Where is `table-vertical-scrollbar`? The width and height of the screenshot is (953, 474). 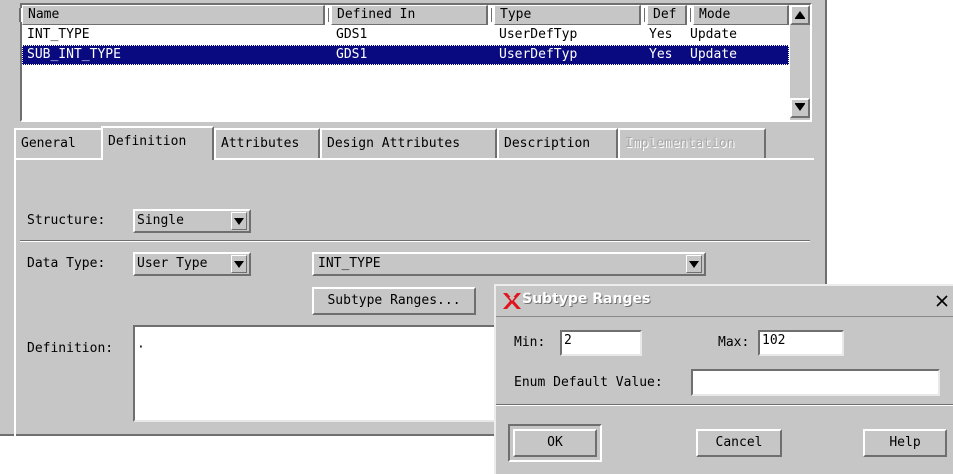
table-vertical-scrollbar is located at coordinates (800, 62).